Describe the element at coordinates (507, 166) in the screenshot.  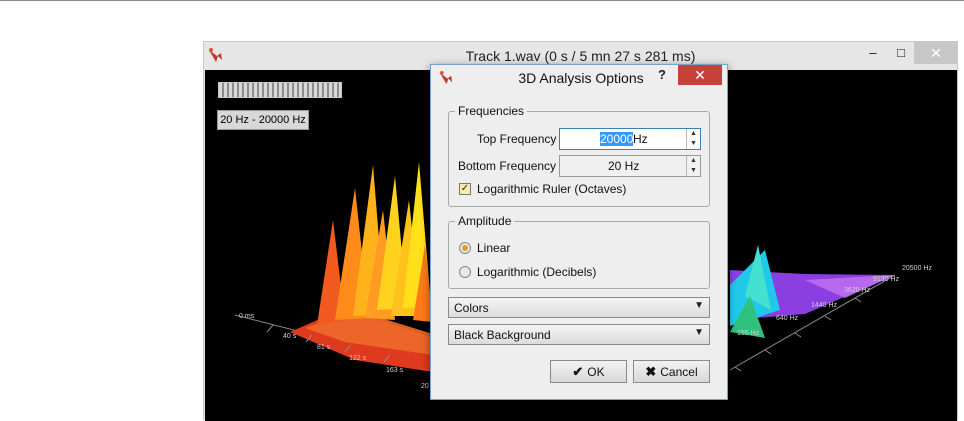
I see `bottom-frequency-label: Bottom Frequency` at that location.